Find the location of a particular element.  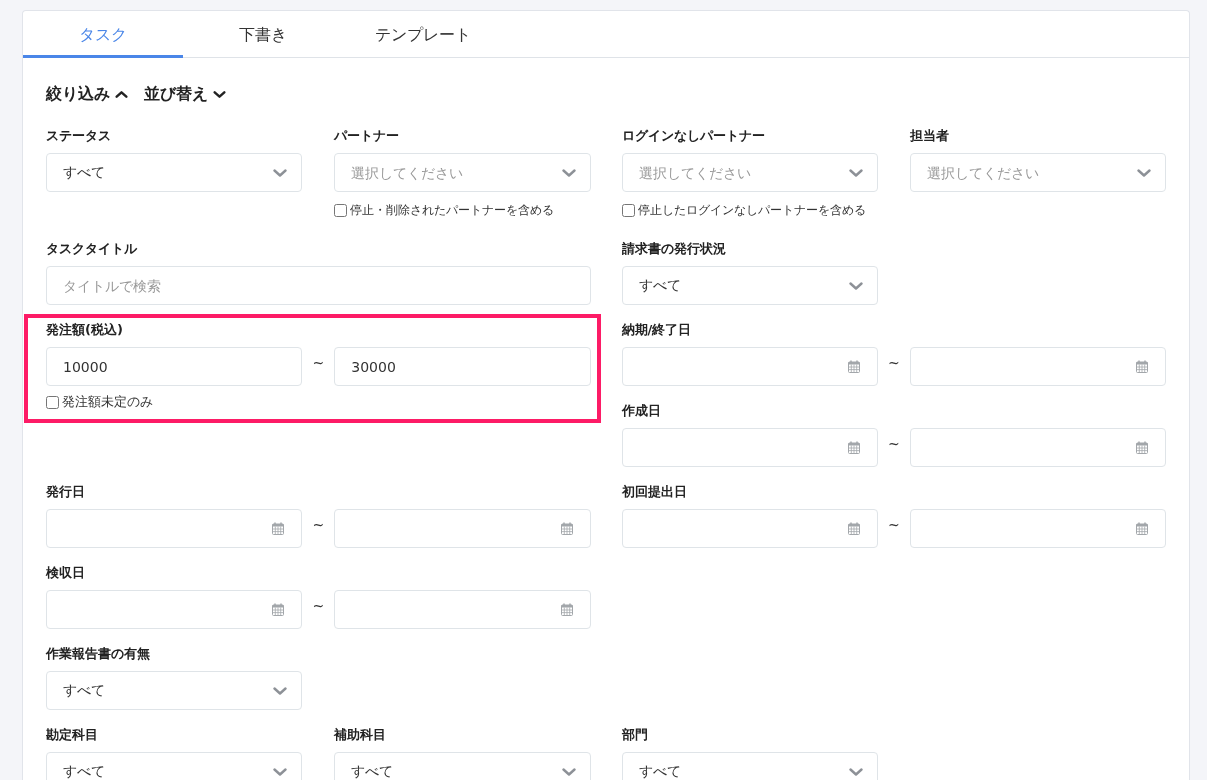

field-label: 勘定科目 is located at coordinates (72, 734).